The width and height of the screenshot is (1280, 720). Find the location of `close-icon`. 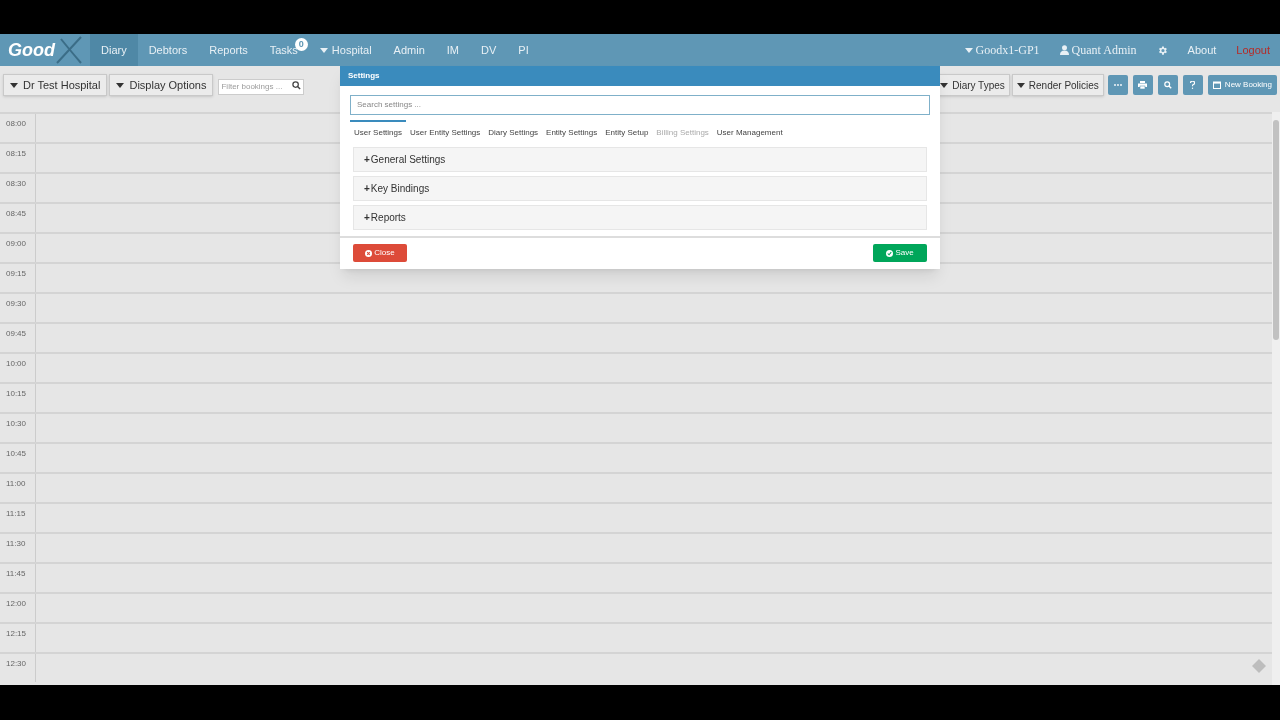

close-icon is located at coordinates (369, 253).